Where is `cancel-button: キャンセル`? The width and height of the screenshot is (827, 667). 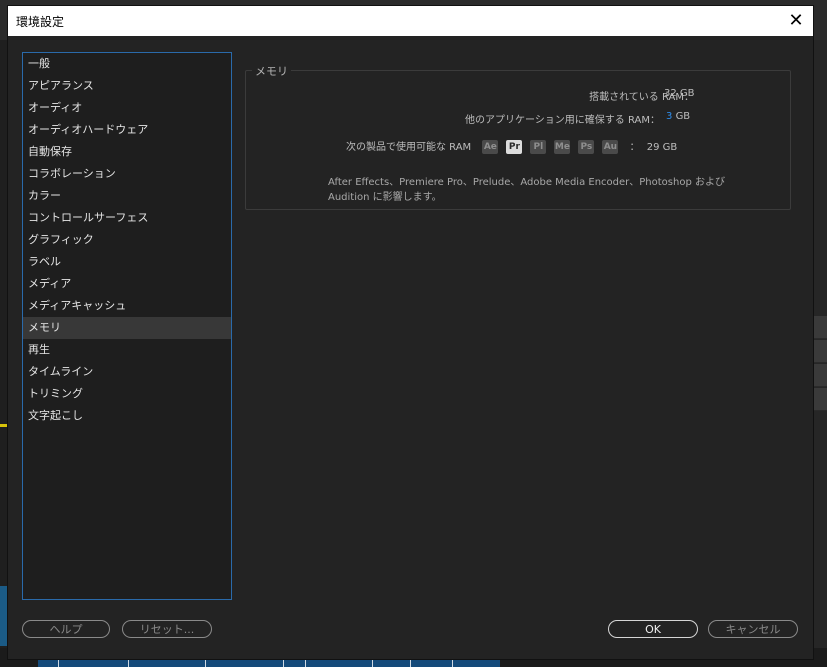 cancel-button: キャンセル is located at coordinates (753, 629).